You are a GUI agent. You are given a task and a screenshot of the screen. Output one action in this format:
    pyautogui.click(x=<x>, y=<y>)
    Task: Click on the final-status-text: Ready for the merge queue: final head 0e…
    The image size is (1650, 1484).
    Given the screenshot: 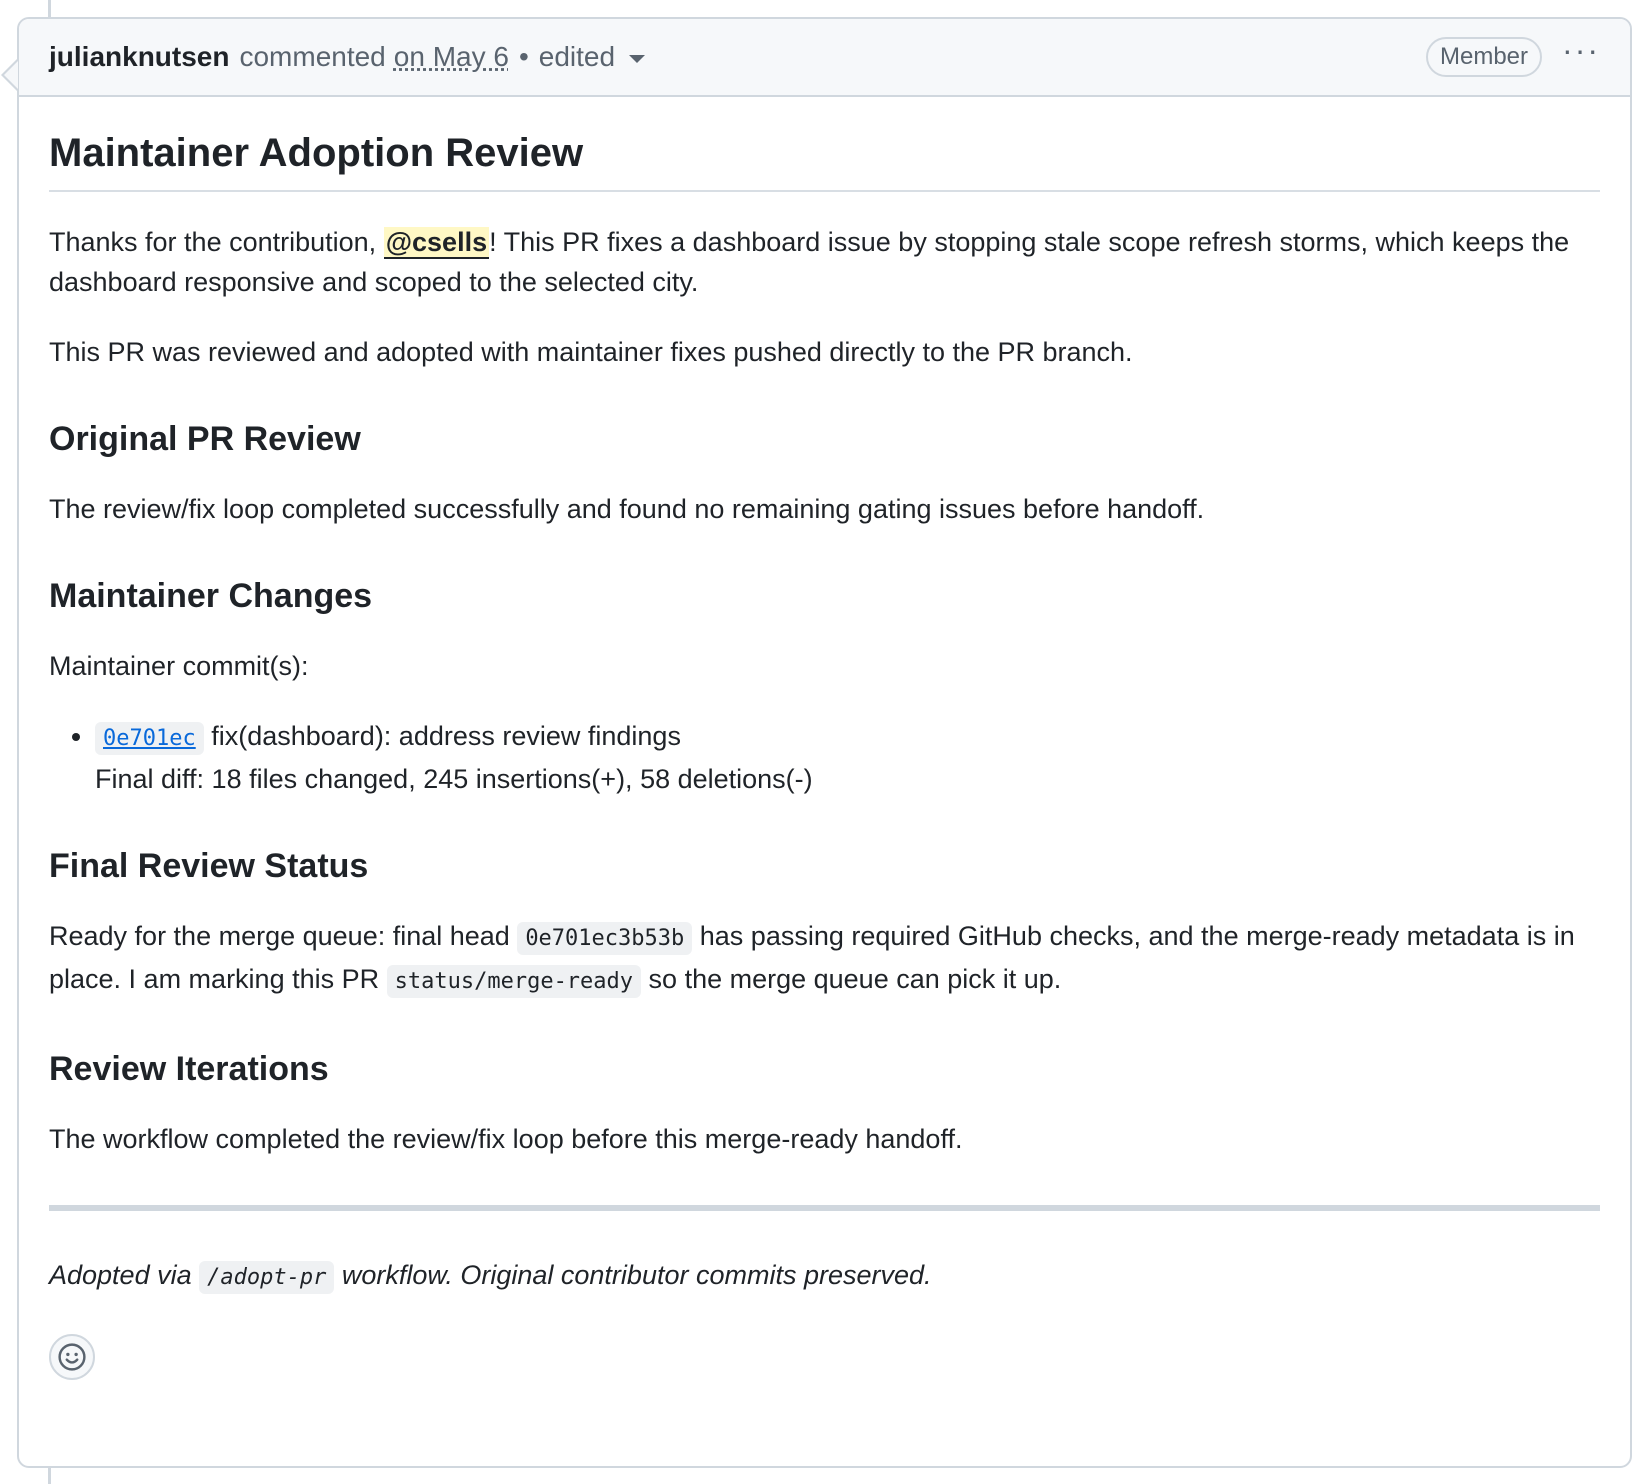 What is the action you would take?
    pyautogui.click(x=824, y=959)
    